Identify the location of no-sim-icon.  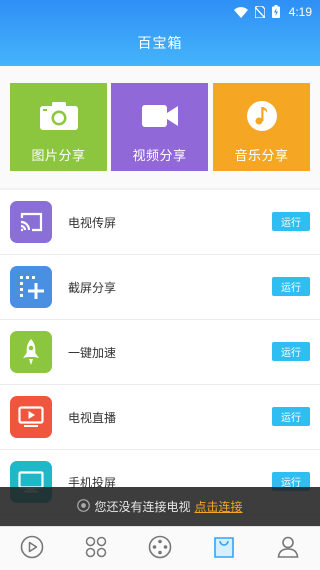
(259, 12).